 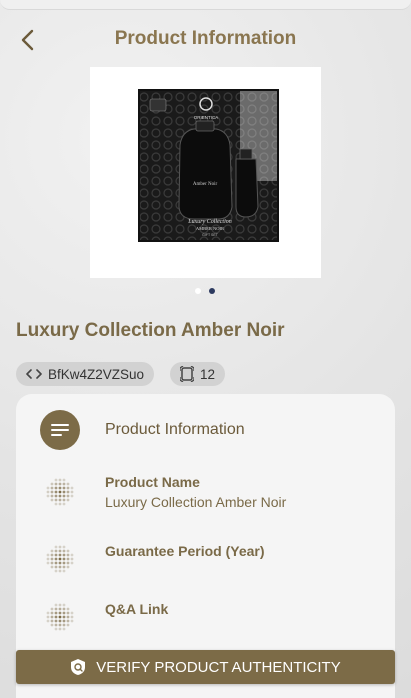 What do you see at coordinates (196, 502) in the screenshot?
I see `field-value: Luxury Collection Amber Noir` at bounding box center [196, 502].